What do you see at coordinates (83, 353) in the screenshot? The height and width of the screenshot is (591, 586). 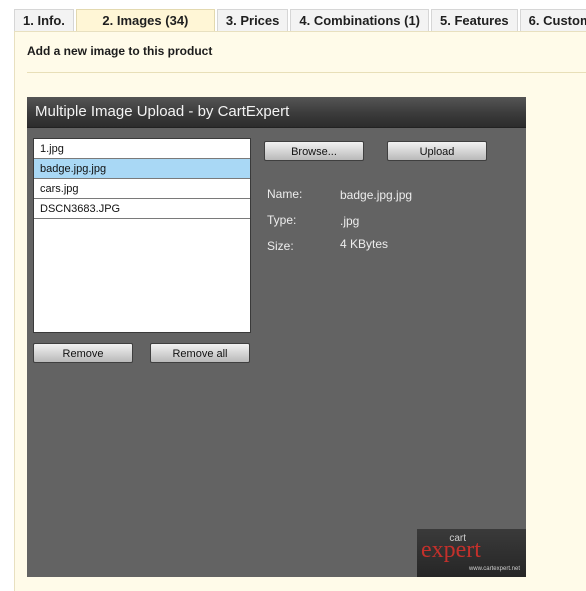 I see `remove-button: Remove` at bounding box center [83, 353].